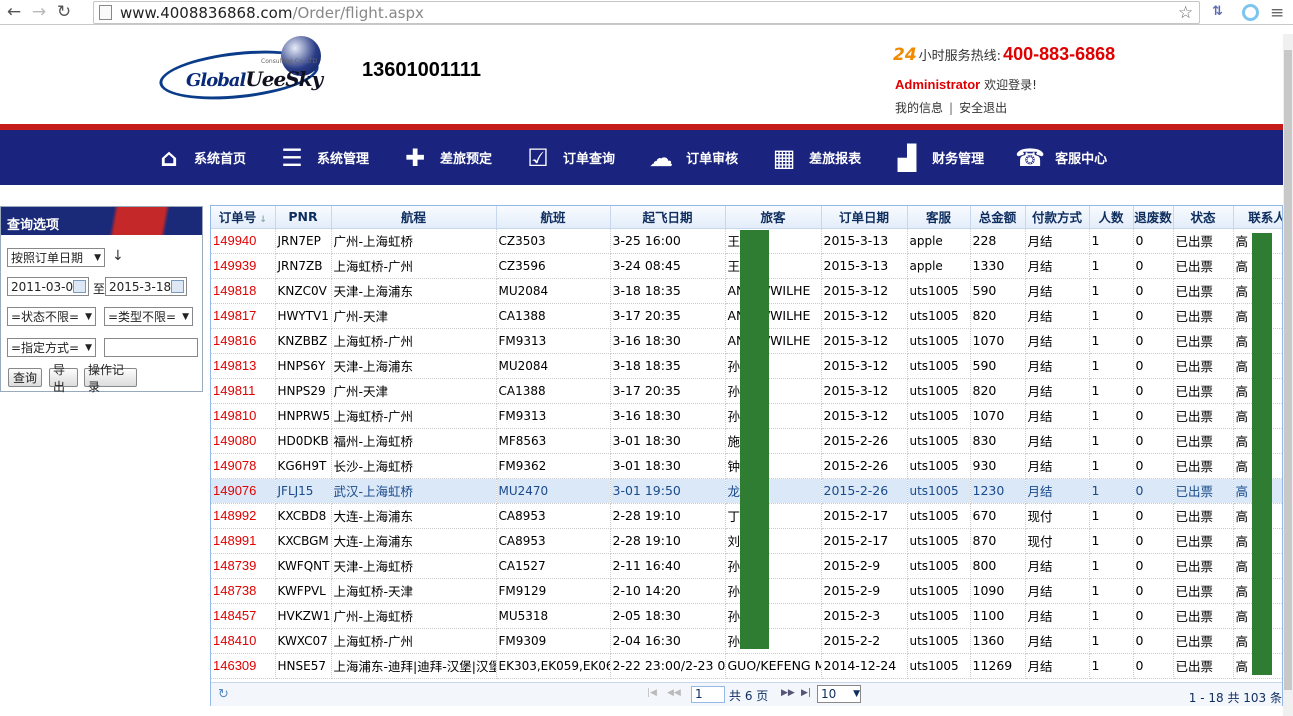 The width and height of the screenshot is (1293, 716). I want to click on order-id-link: 148410, so click(243, 641).